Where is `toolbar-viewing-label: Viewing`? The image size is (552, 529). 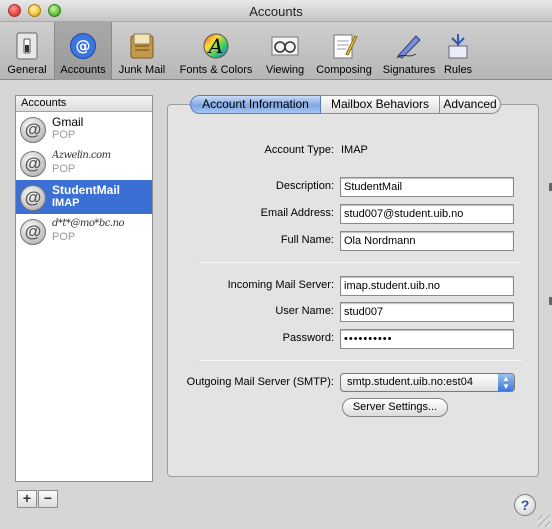
toolbar-viewing-label: Viewing is located at coordinates (285, 70).